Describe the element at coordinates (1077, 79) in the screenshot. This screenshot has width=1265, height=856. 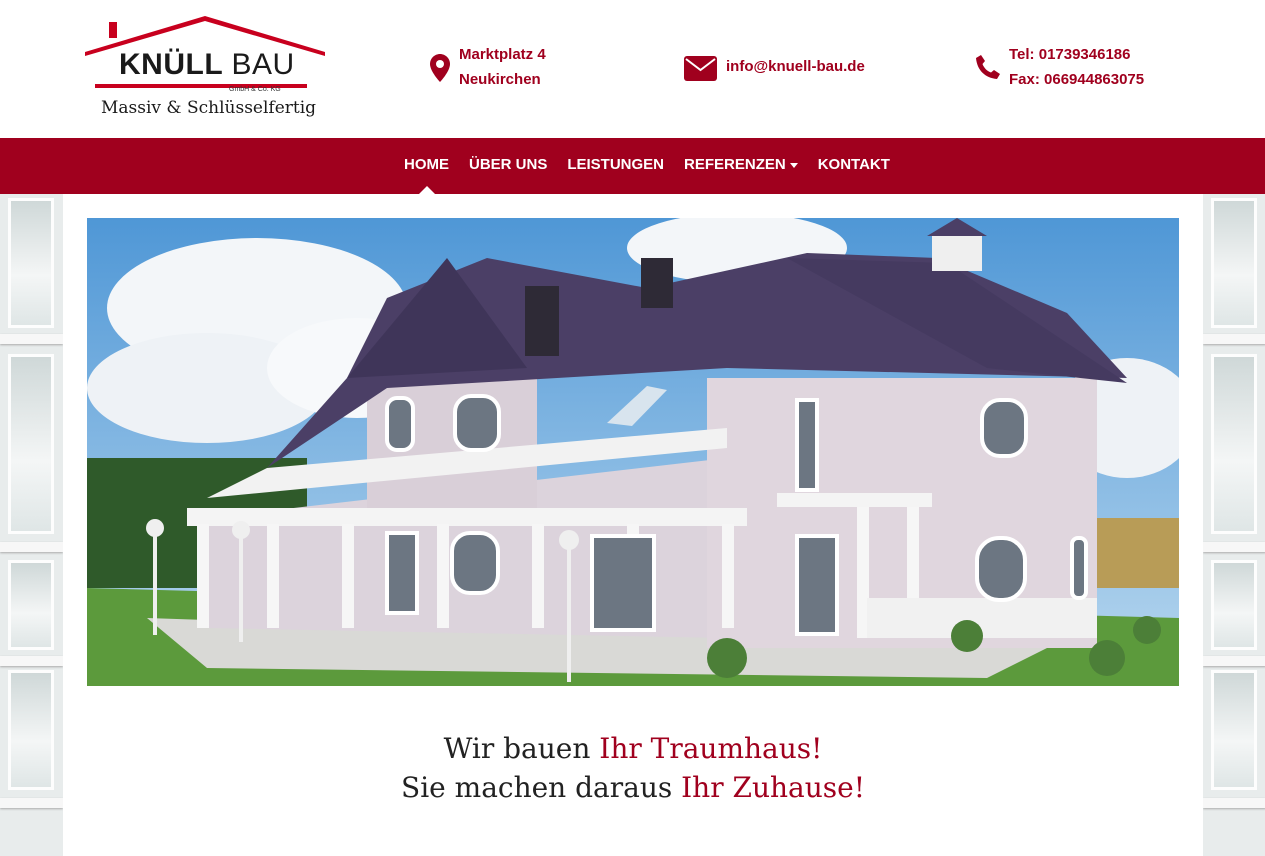
I see `fax-number: Fax: 066944863075` at that location.